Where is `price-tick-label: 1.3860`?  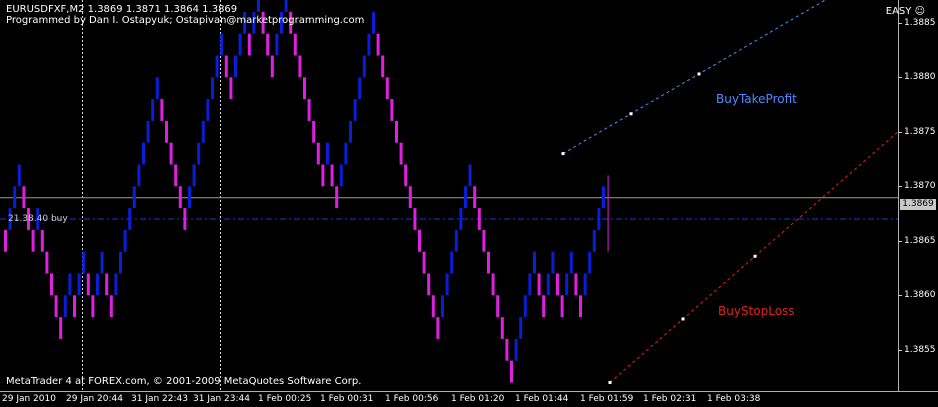 price-tick-label: 1.3860 is located at coordinates (920, 295).